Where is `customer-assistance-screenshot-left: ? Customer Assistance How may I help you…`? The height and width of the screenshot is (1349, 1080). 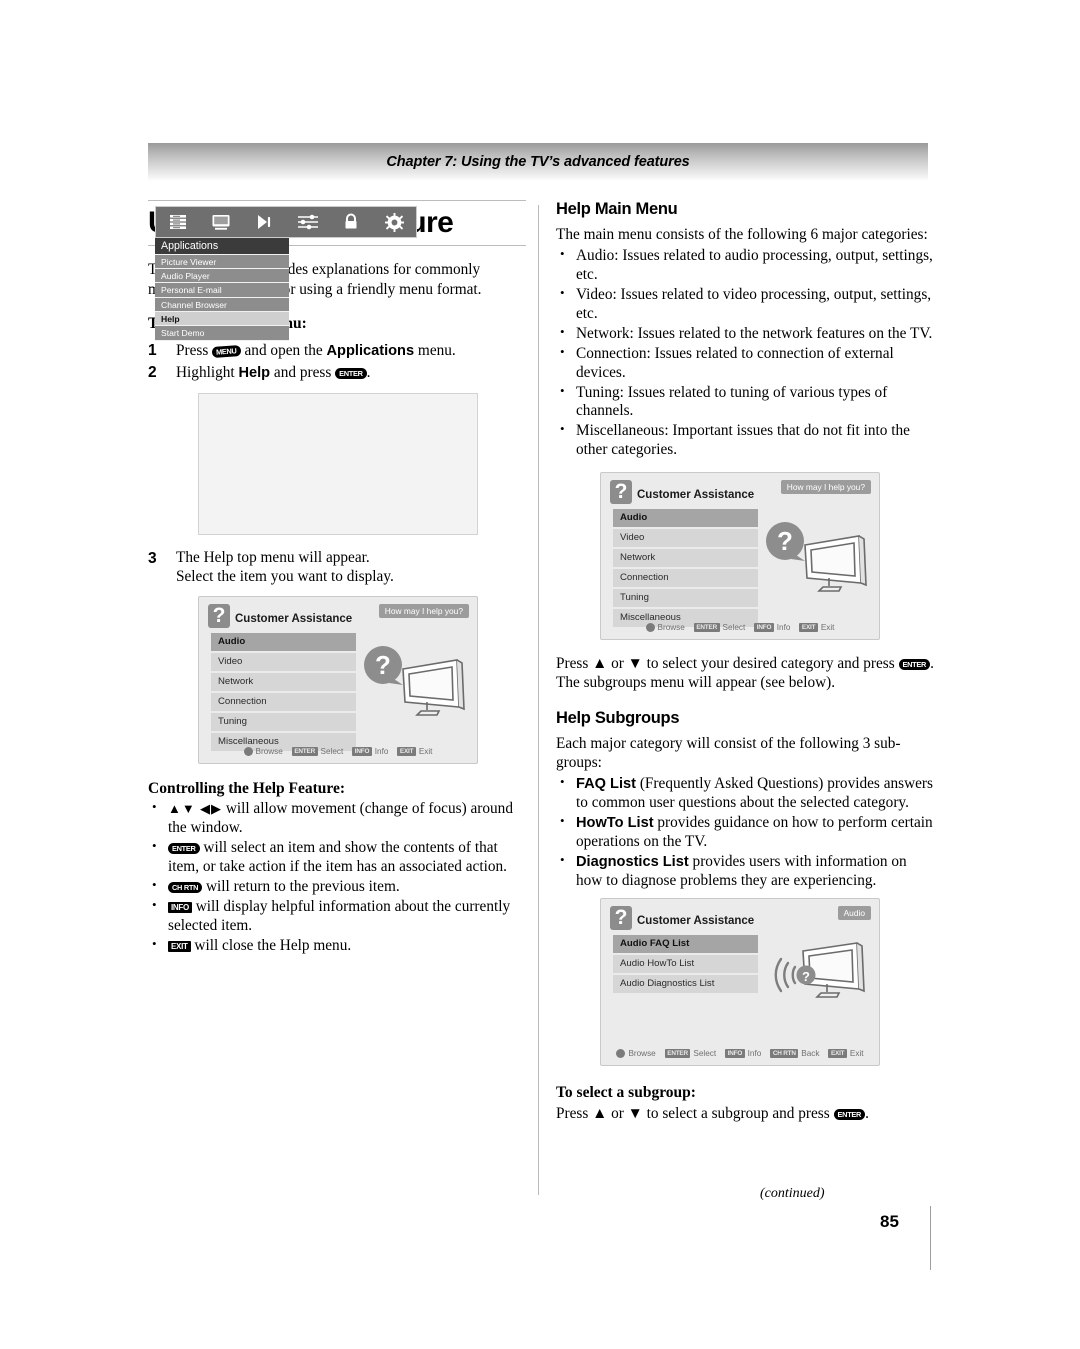
customer-assistance-screenshot-left: ? Customer Assistance How may I help you… is located at coordinates (338, 680).